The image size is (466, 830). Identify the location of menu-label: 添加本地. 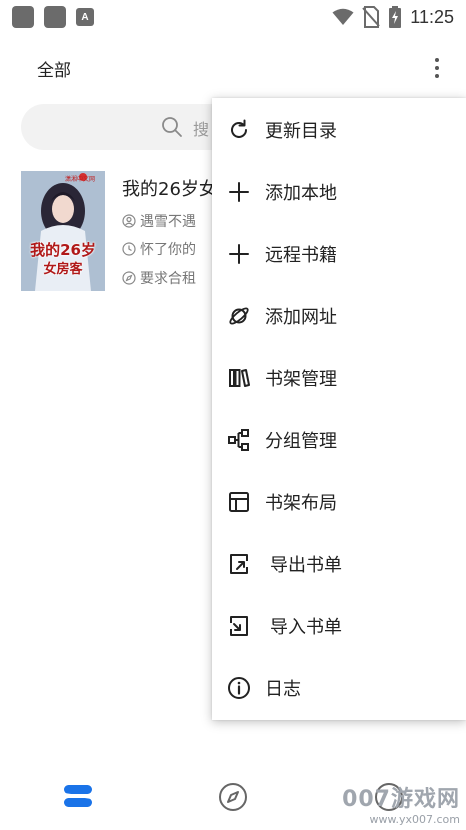
(301, 193).